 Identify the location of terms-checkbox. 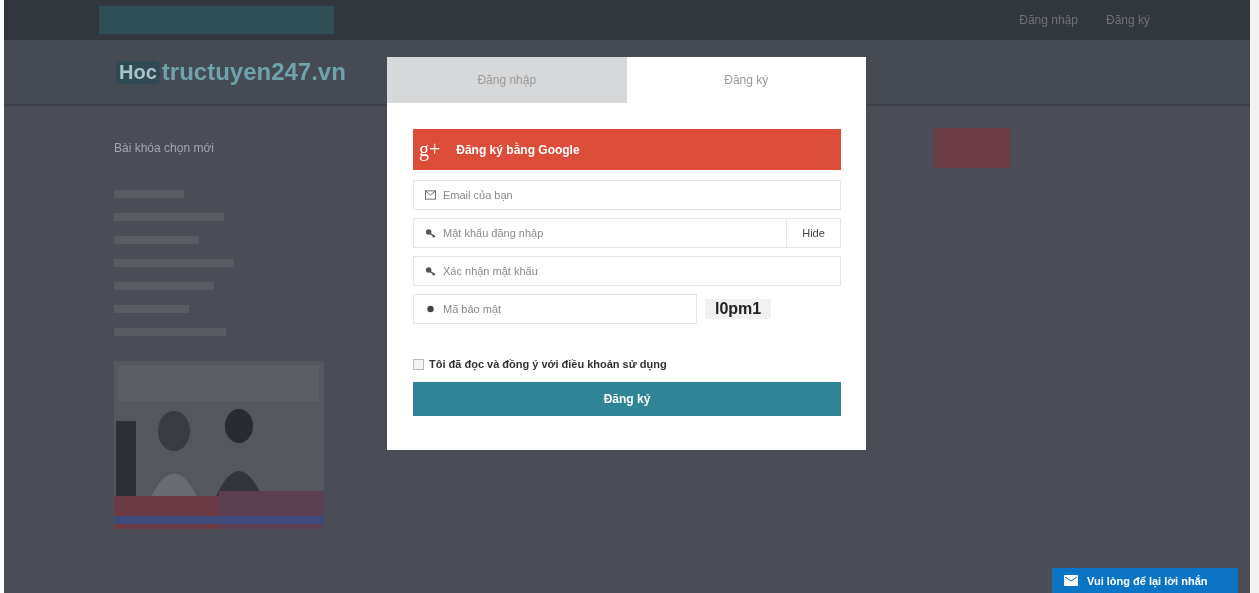
(418, 364).